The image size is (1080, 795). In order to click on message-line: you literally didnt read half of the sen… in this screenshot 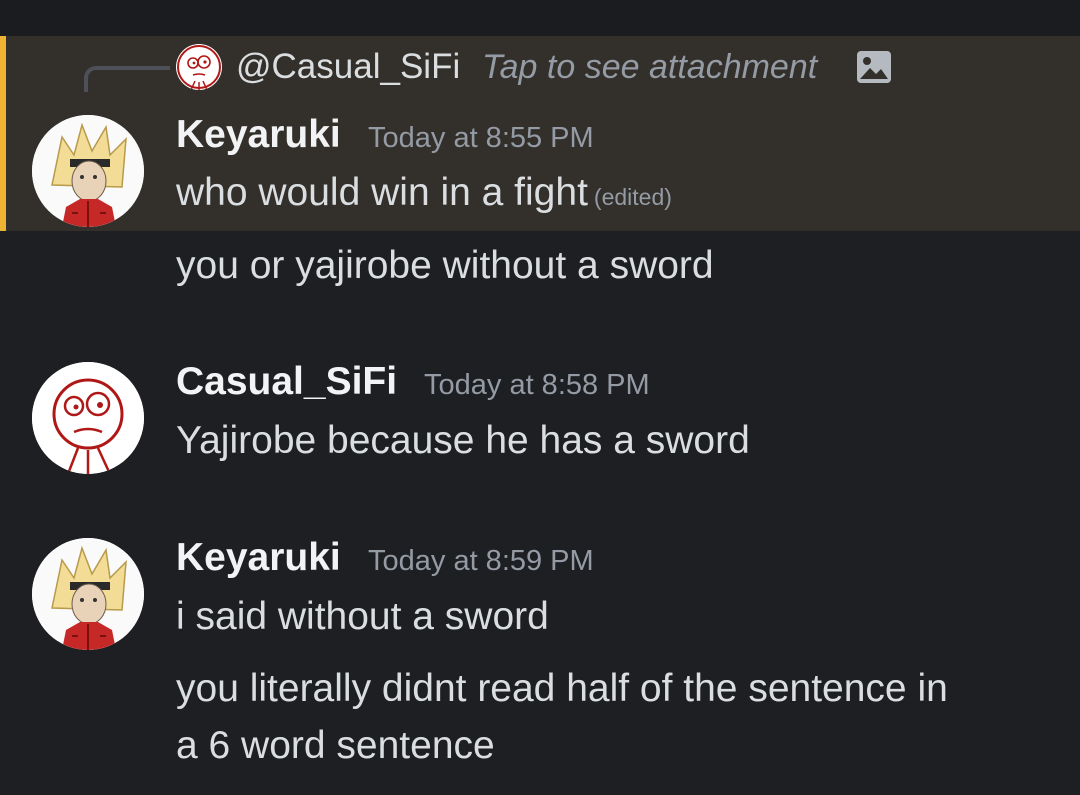, I will do `click(562, 688)`.